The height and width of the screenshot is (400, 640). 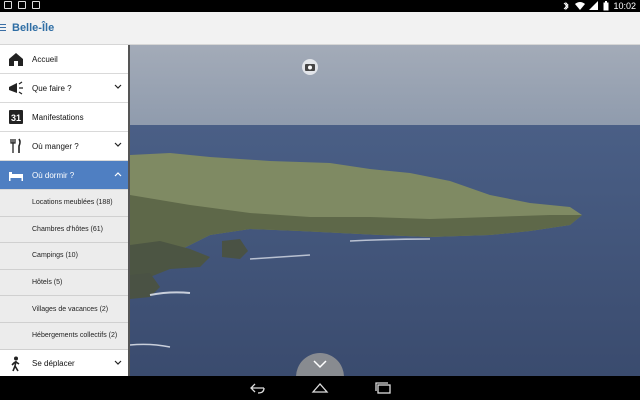 I want to click on image-notification-icon, so click(x=22, y=5).